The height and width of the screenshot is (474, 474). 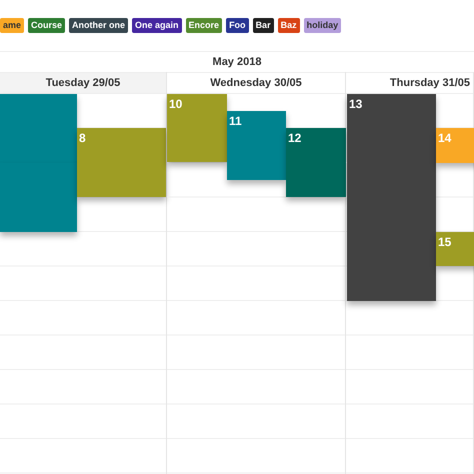 What do you see at coordinates (98, 26) in the screenshot?
I see `legend-tag: Another one` at bounding box center [98, 26].